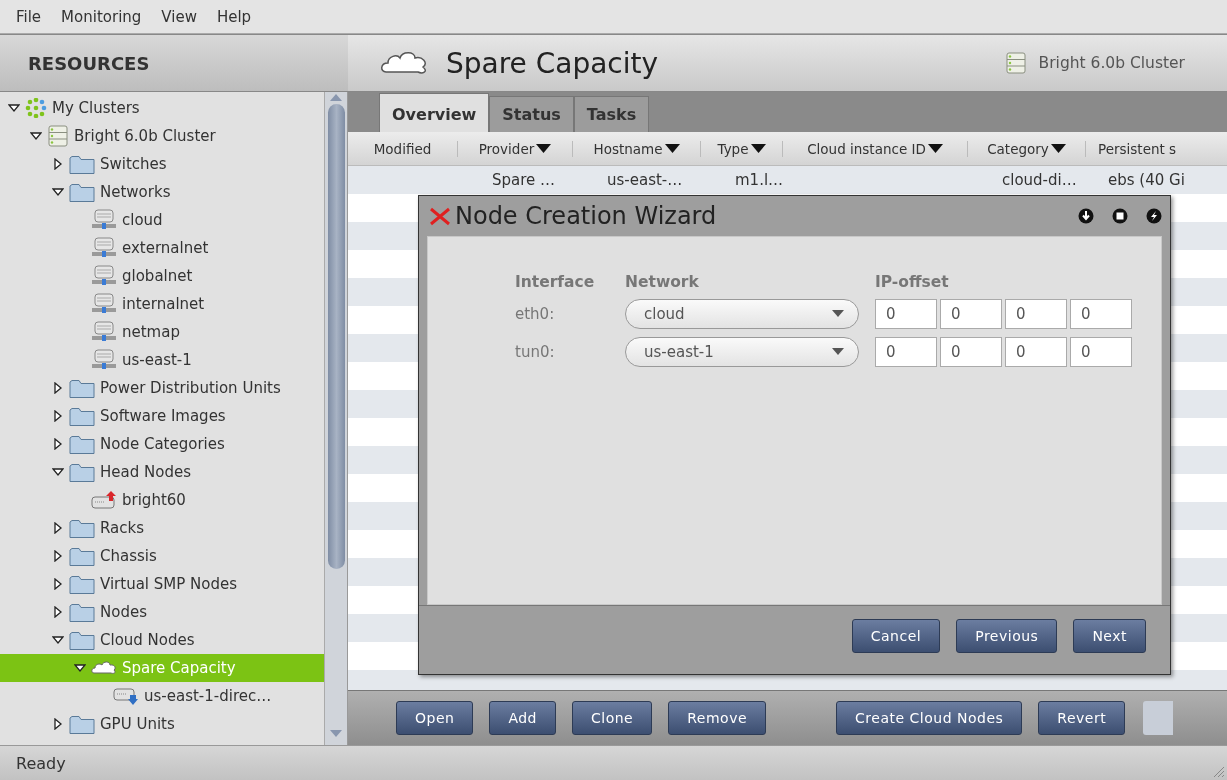  What do you see at coordinates (1109, 636) in the screenshot?
I see `wizard-button: Next` at bounding box center [1109, 636].